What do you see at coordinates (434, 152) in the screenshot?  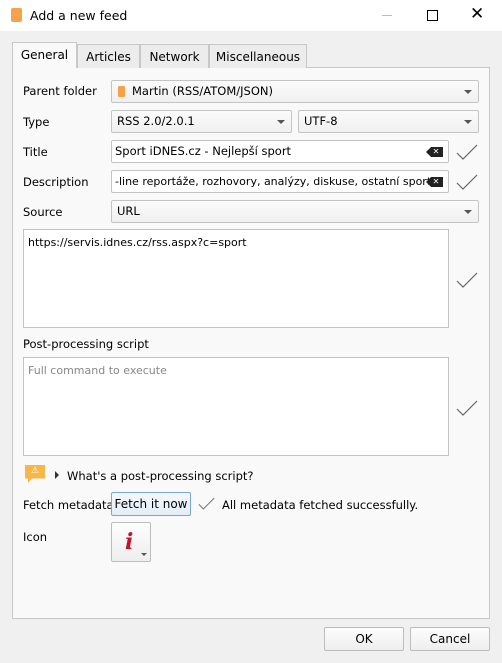 I see `clear-icon: ✕` at bounding box center [434, 152].